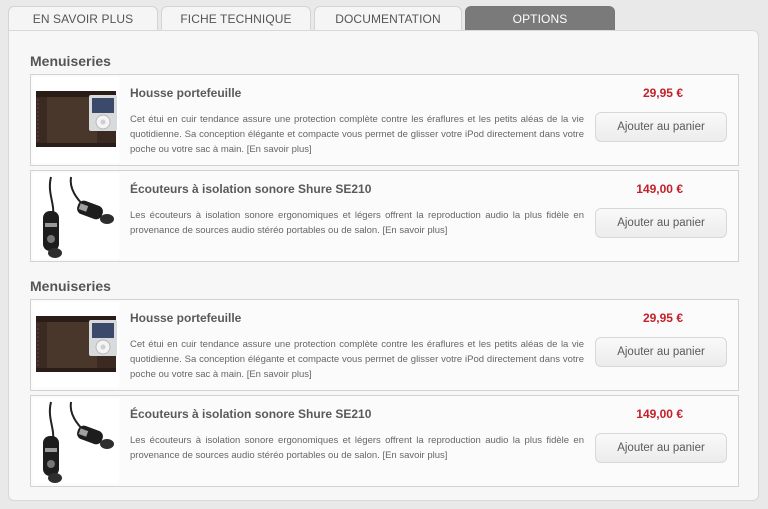 This screenshot has height=509, width=768. What do you see at coordinates (388, 18) in the screenshot?
I see `tab-documentation: DOCUMENTATION` at bounding box center [388, 18].